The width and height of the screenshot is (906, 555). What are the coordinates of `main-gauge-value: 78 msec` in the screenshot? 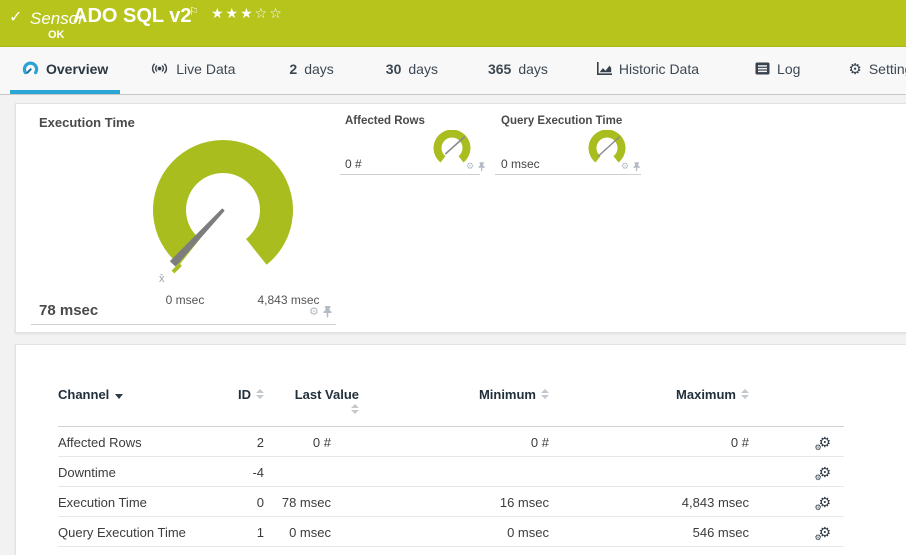 It's located at (69, 310).